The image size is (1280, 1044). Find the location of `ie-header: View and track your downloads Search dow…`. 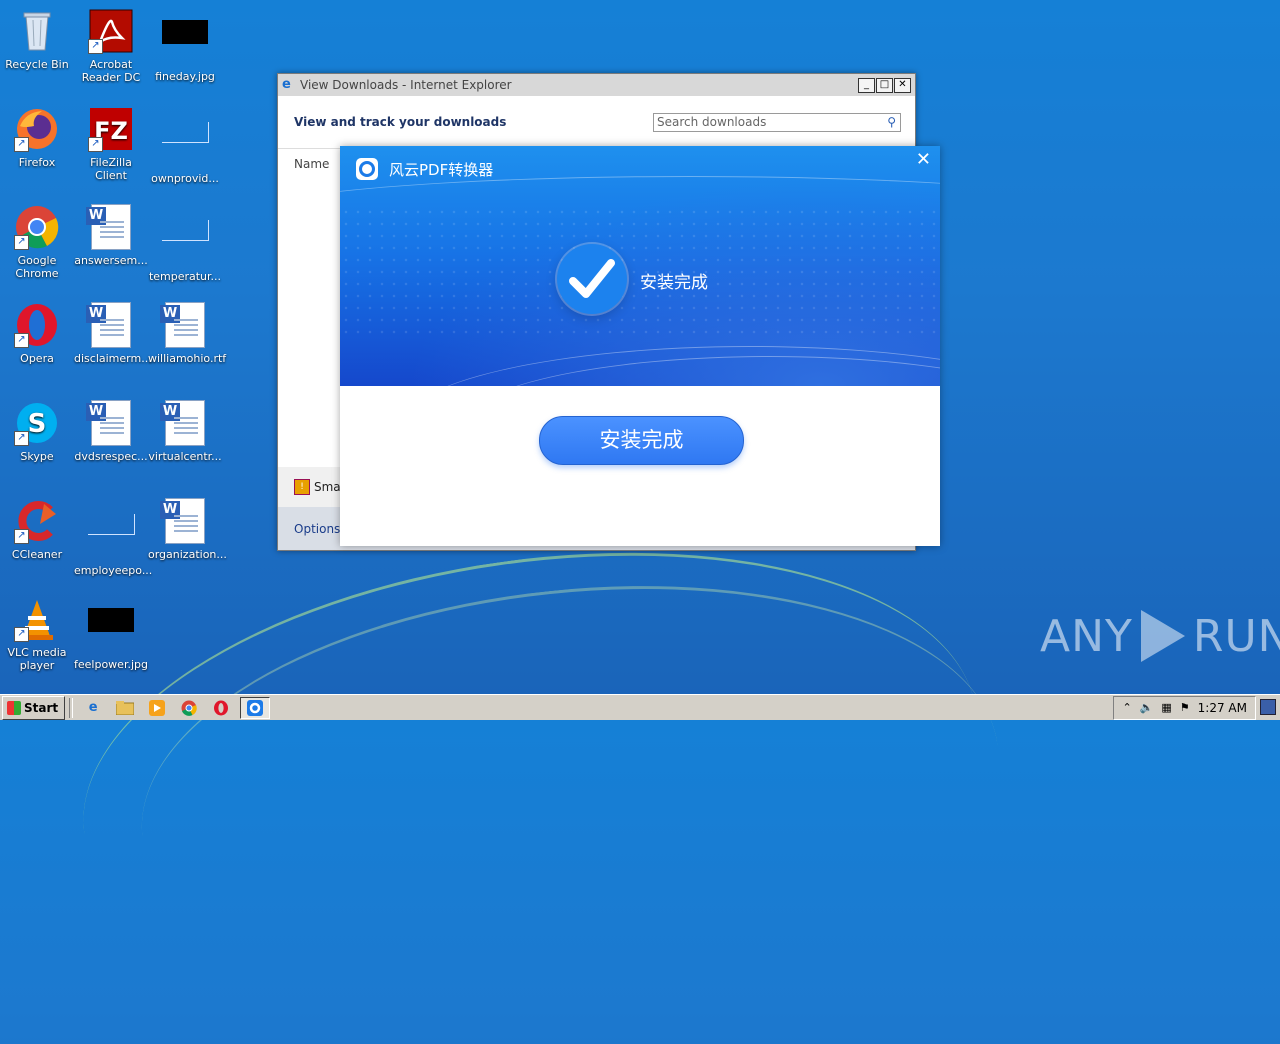

ie-header: View and track your downloads Search dow… is located at coordinates (596, 122).